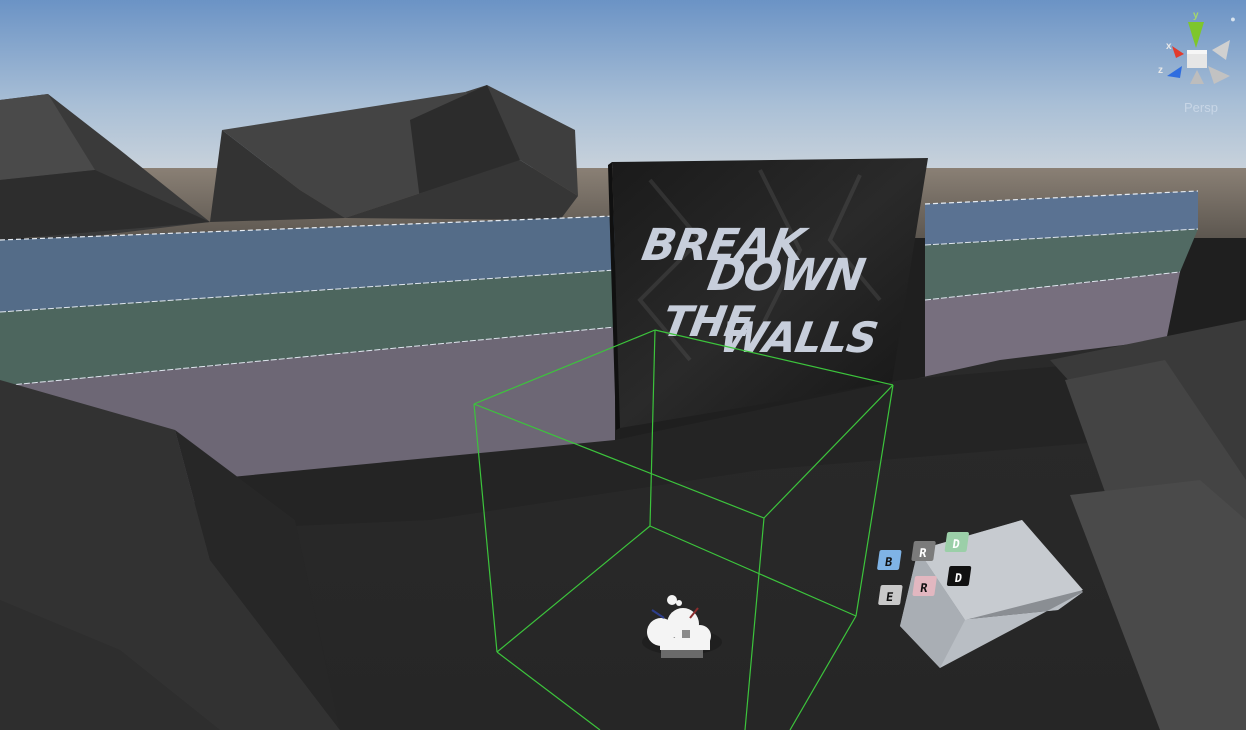 Image resolution: width=1246 pixels, height=730 pixels. What do you see at coordinates (890, 595) in the screenshot?
I see `keypad-key-4: E` at bounding box center [890, 595].